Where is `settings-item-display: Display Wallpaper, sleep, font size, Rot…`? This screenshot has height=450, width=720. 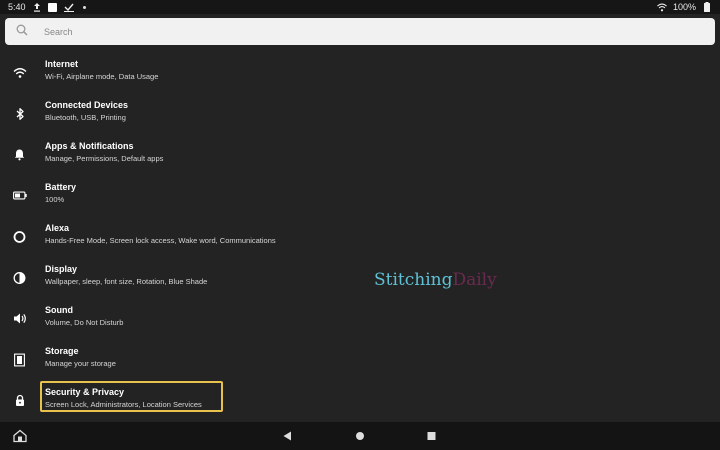 settings-item-display: Display Wallpaper, sleep, font size, Rot… is located at coordinates (360, 277).